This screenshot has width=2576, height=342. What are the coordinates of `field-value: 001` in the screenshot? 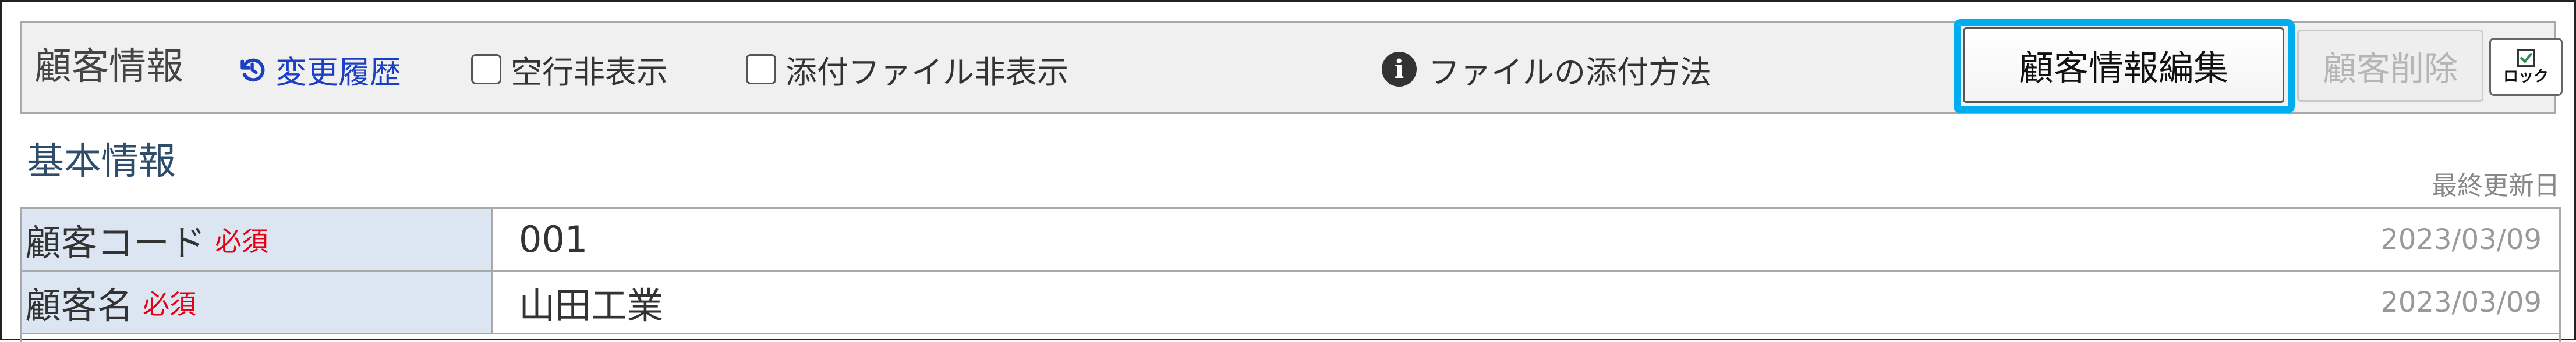 It's located at (553, 239).